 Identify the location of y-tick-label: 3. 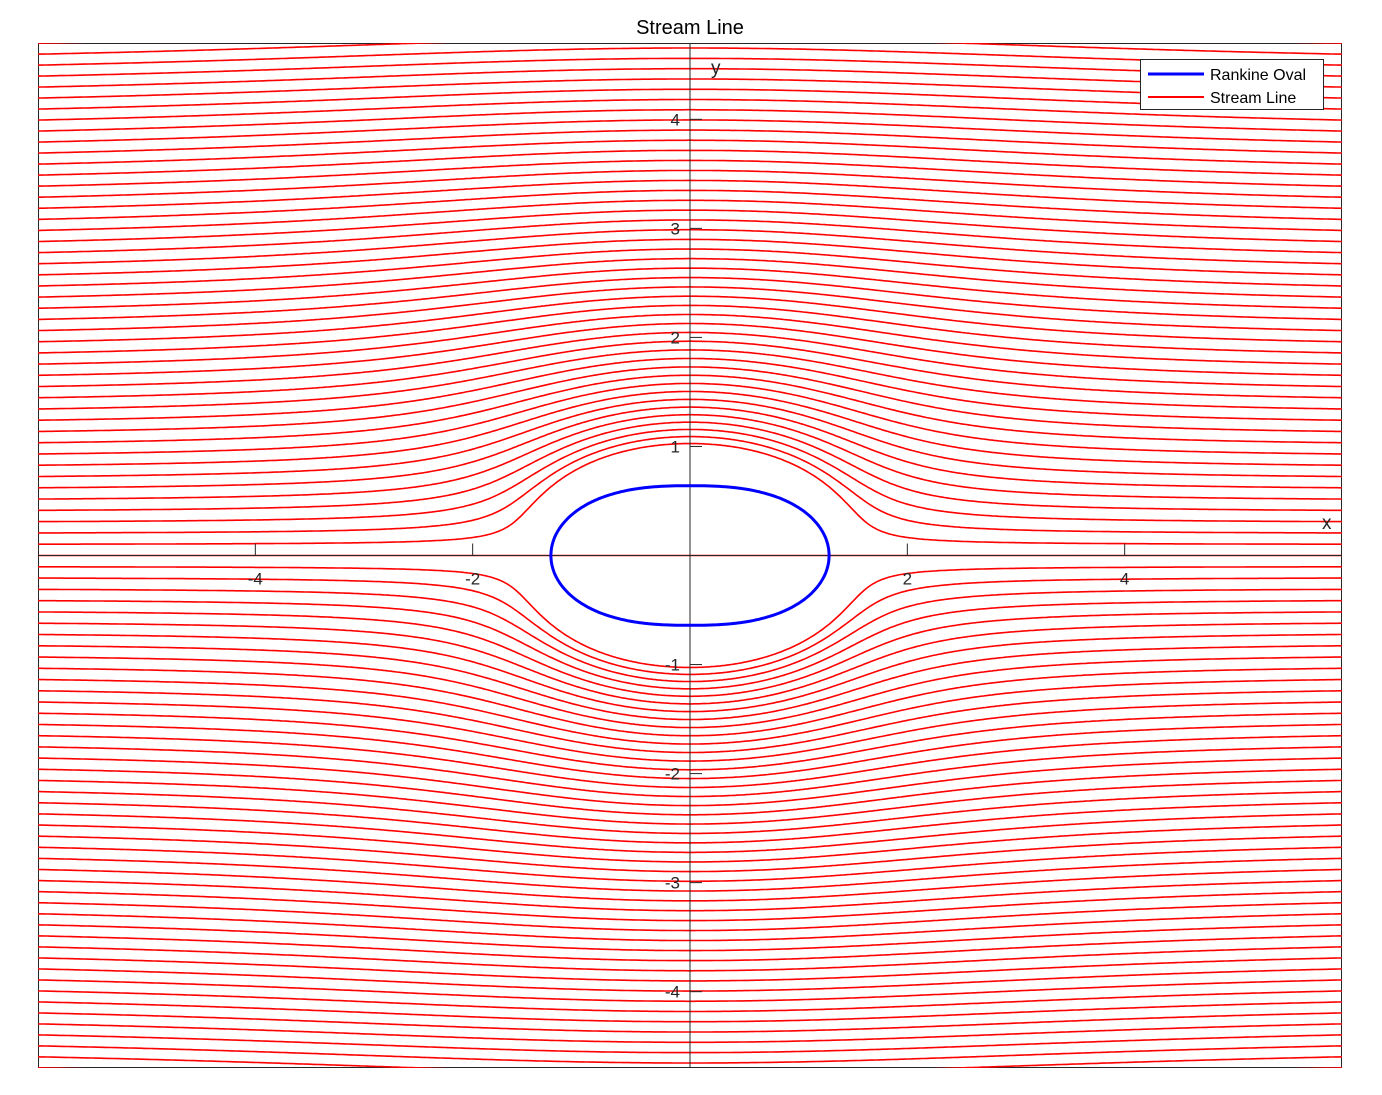
(675, 228).